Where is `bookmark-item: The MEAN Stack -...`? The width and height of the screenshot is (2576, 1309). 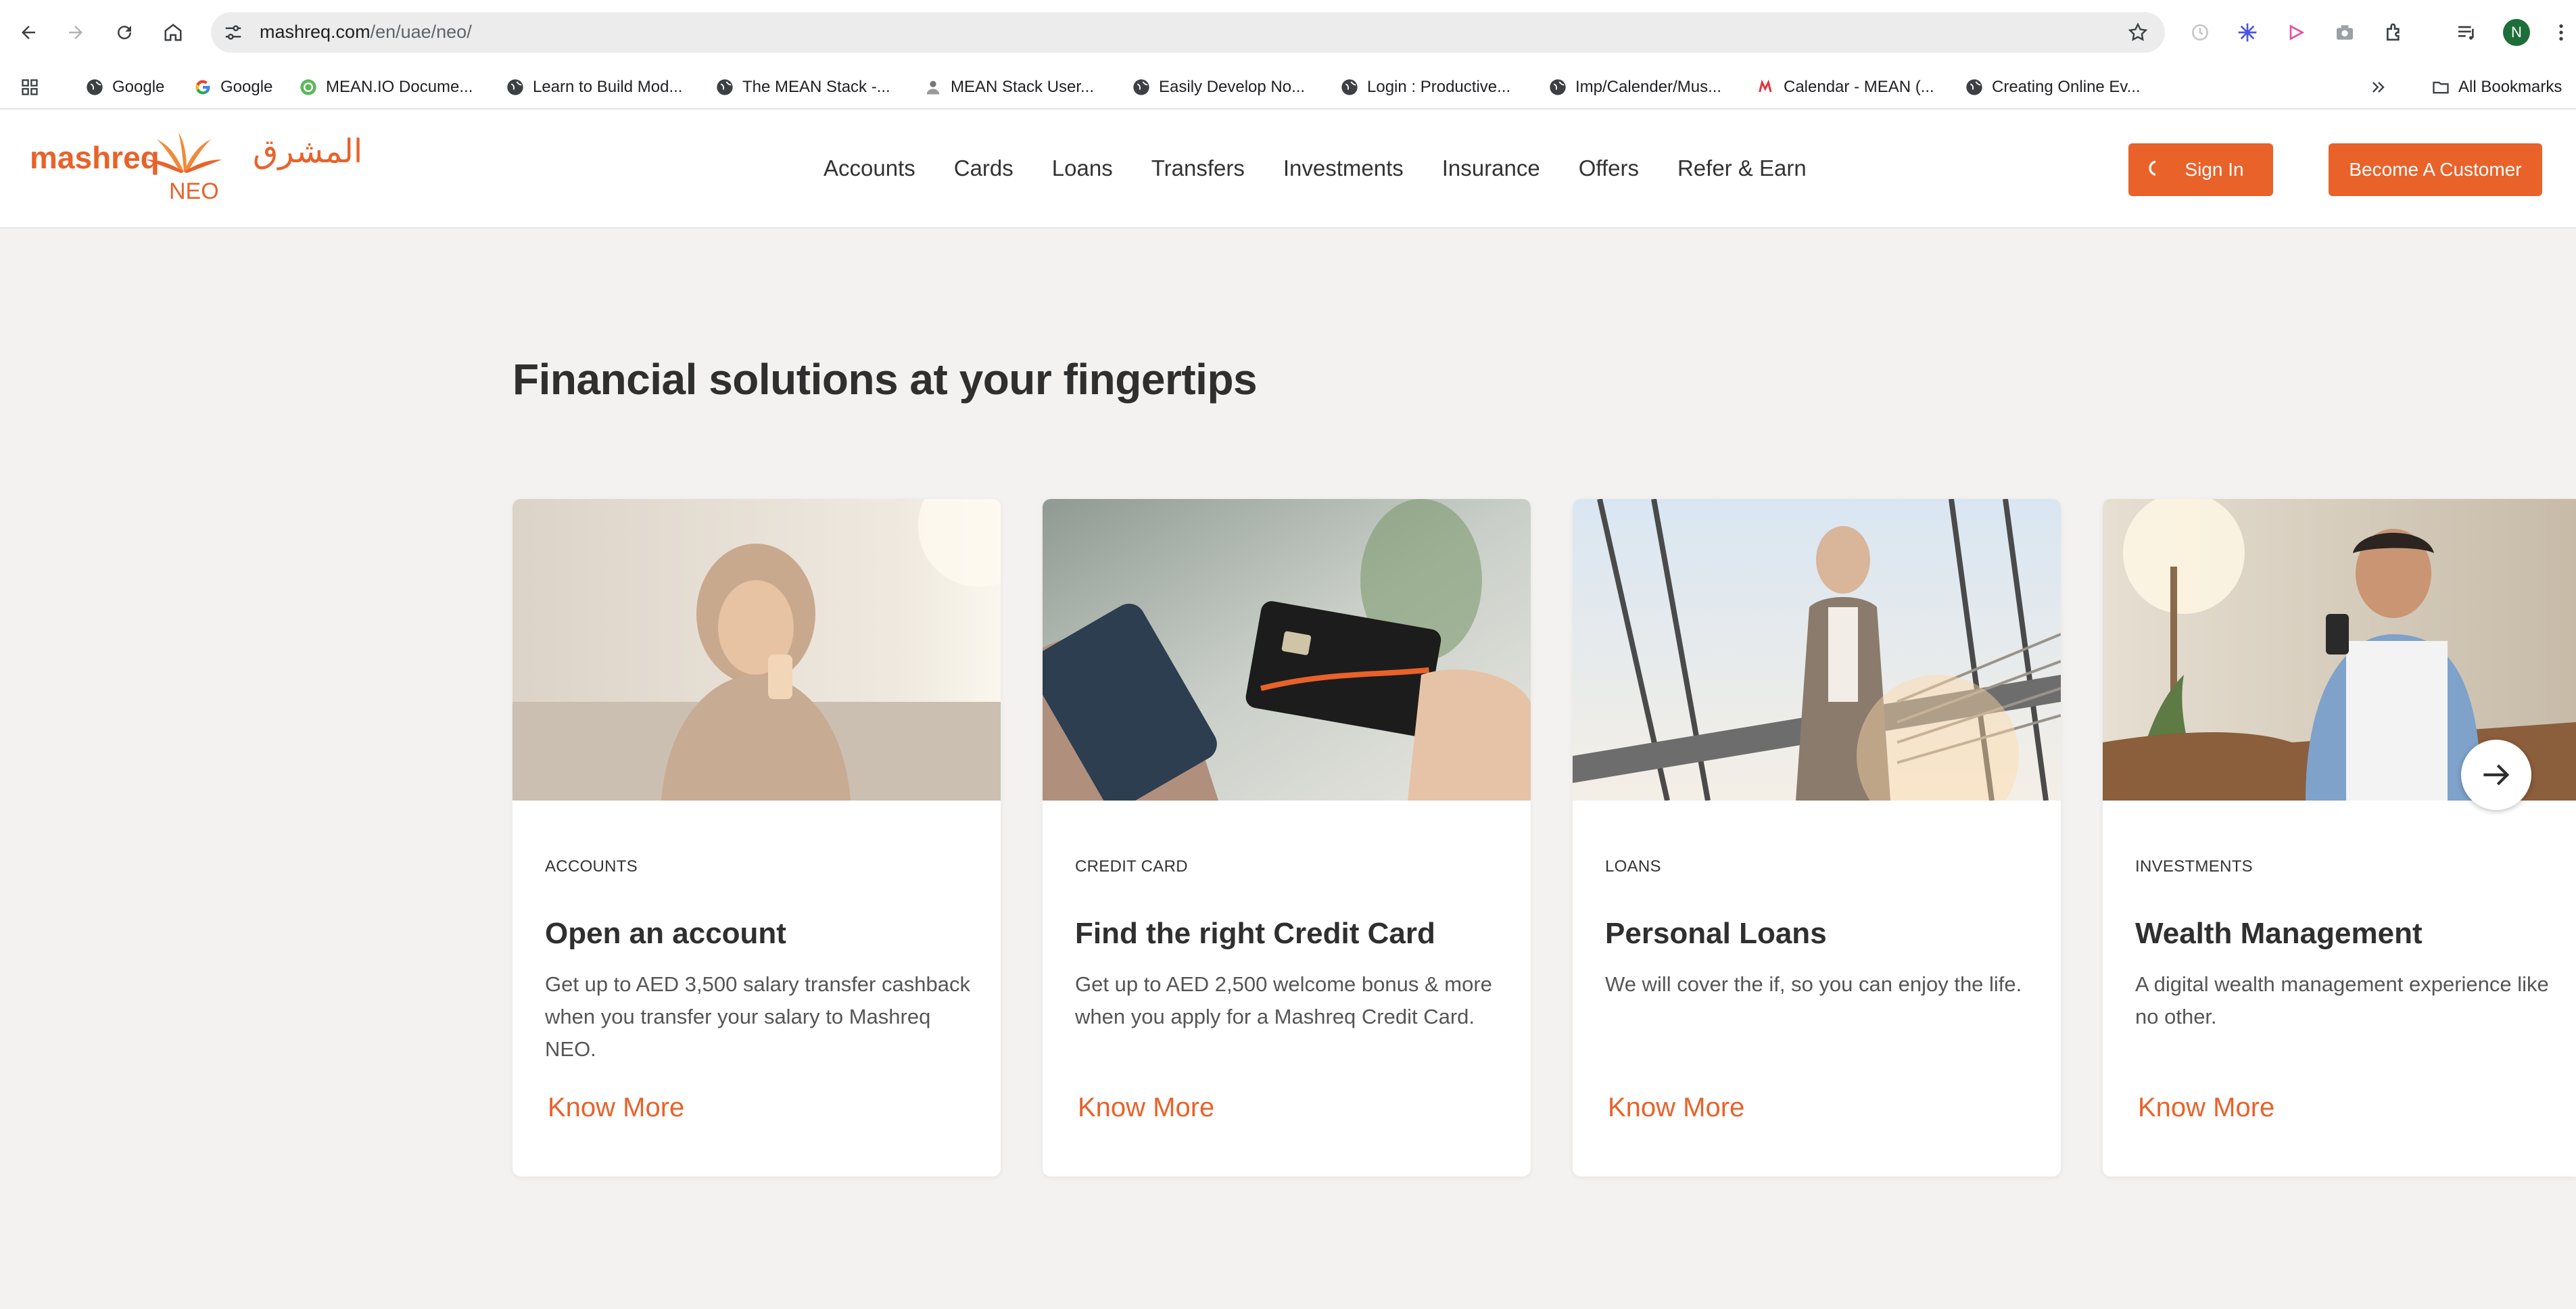 bookmark-item: The MEAN Stack -... is located at coordinates (802, 87).